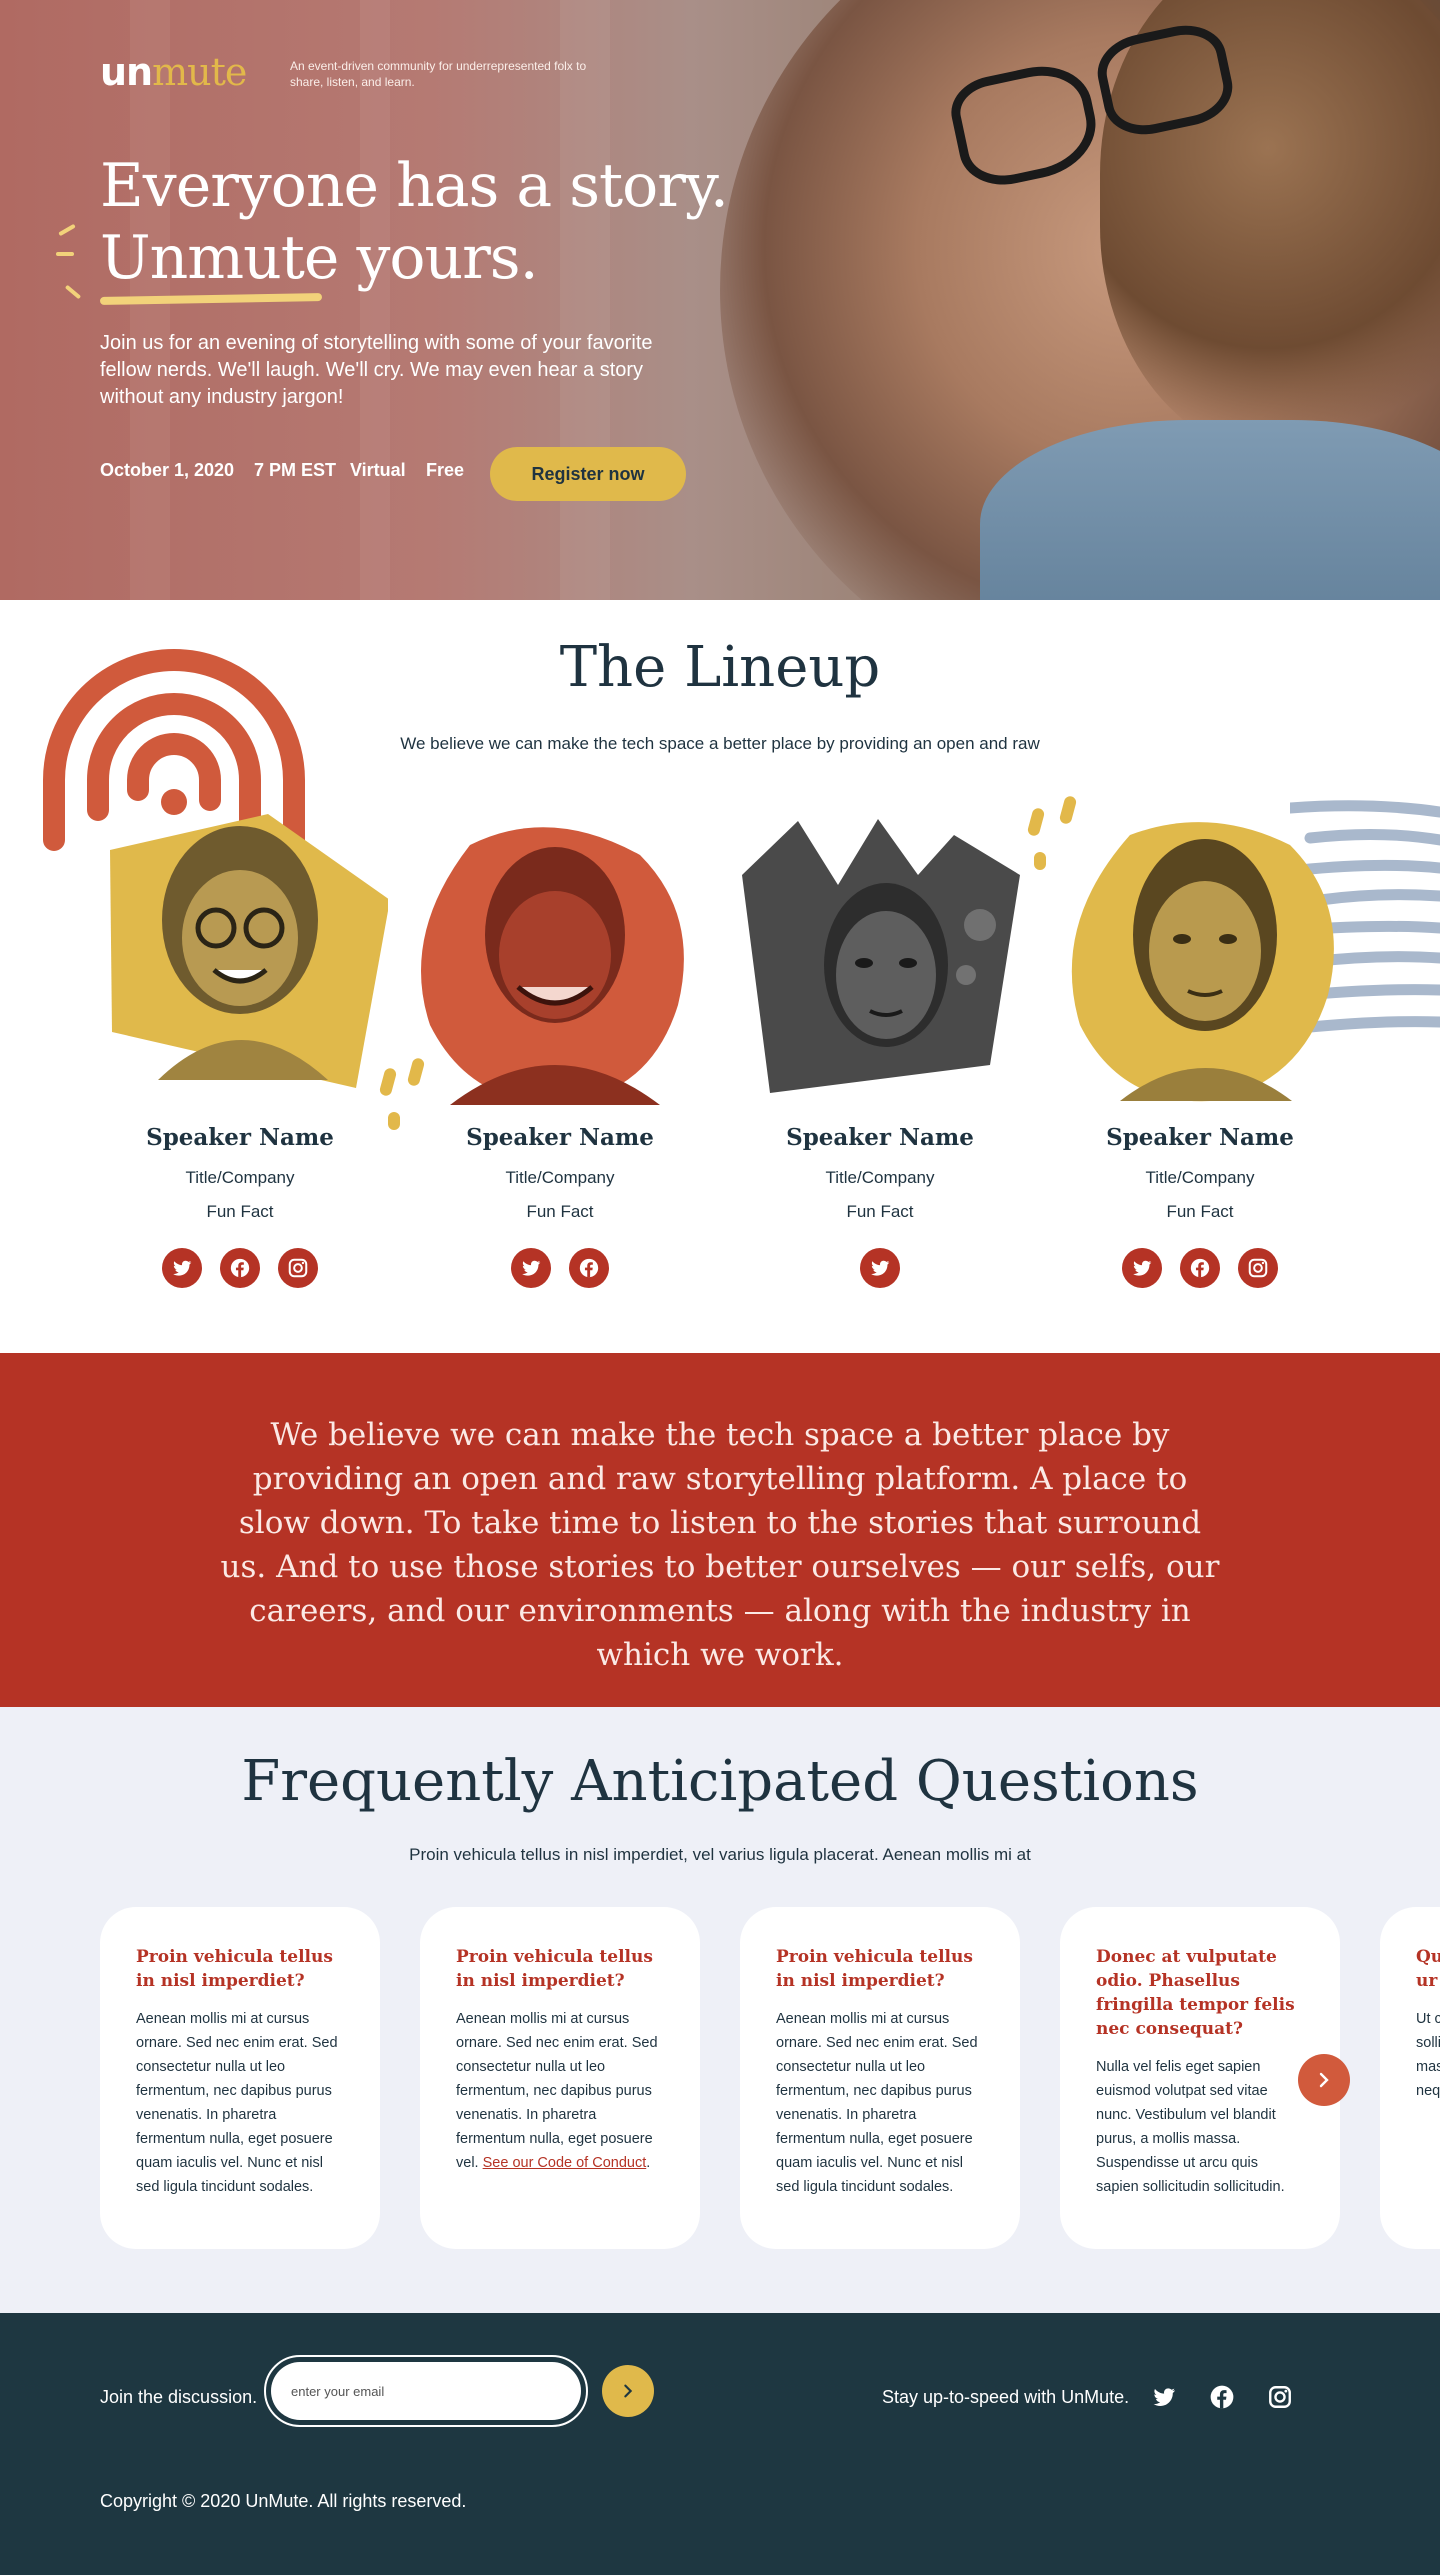 This screenshot has height=2575, width=1440. I want to click on faq-card: Qu ur Ut c solli mas neq, so click(1410, 2078).